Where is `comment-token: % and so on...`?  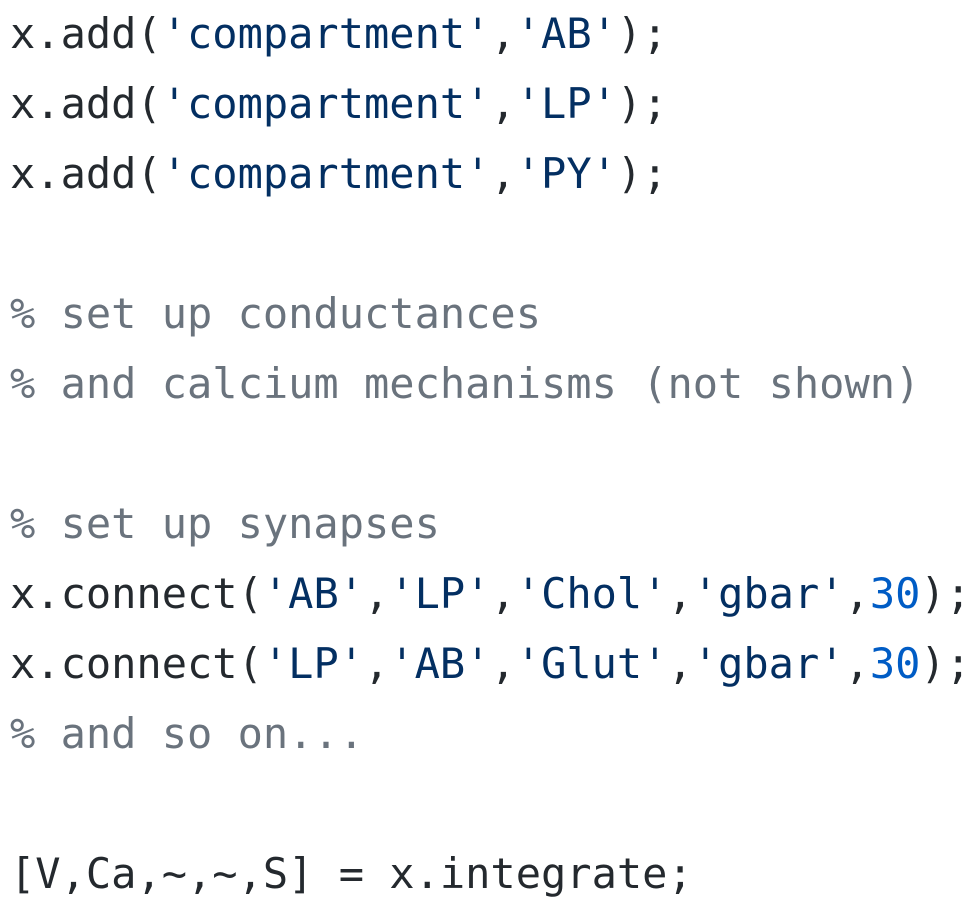 comment-token: % and so on... is located at coordinates (187, 733).